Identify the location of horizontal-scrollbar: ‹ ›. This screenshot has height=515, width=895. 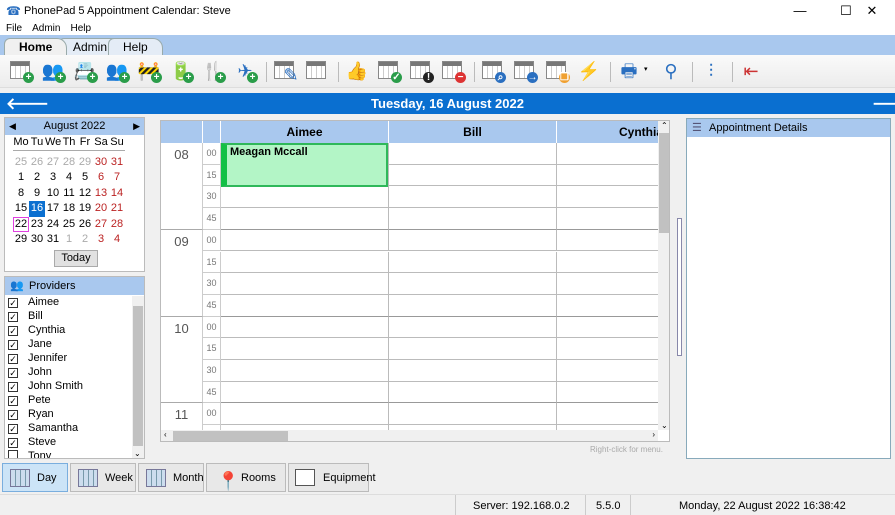
(409, 435).